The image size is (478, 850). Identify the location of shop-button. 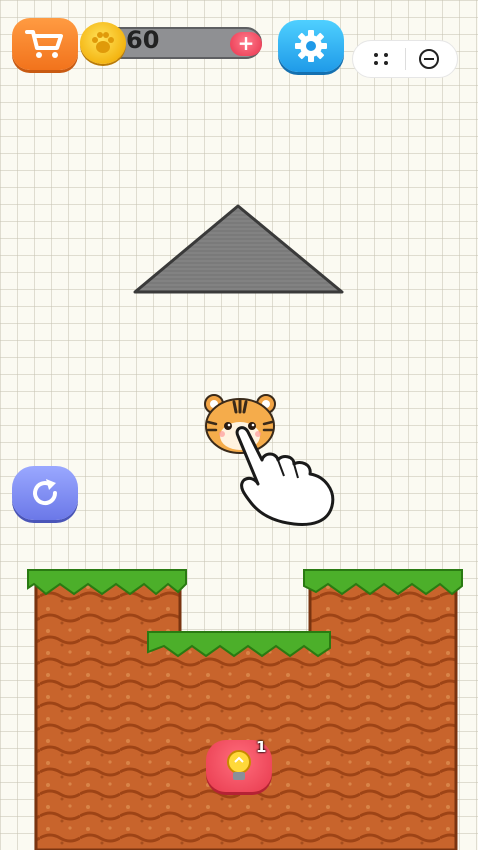
(45, 44).